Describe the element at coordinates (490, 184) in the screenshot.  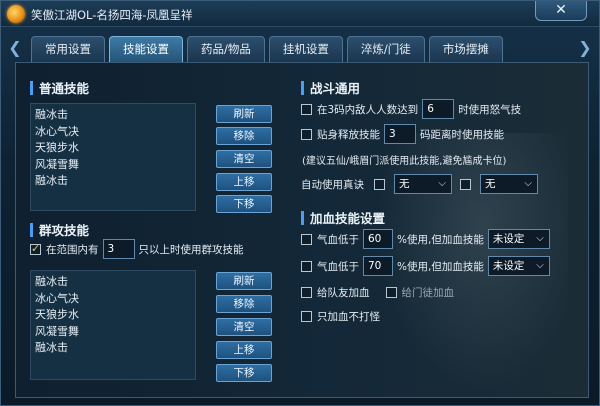
I see `true-qi-select-2-value: 无` at that location.